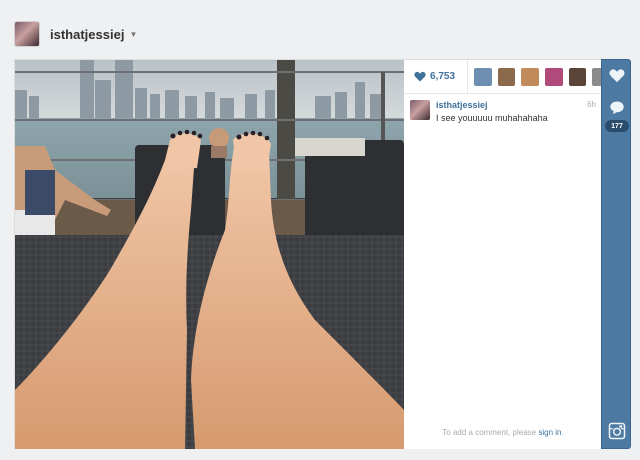 Image resolution: width=640 pixels, height=460 pixels. What do you see at coordinates (617, 126) in the screenshot?
I see `comment-count-badge: 177` at bounding box center [617, 126].